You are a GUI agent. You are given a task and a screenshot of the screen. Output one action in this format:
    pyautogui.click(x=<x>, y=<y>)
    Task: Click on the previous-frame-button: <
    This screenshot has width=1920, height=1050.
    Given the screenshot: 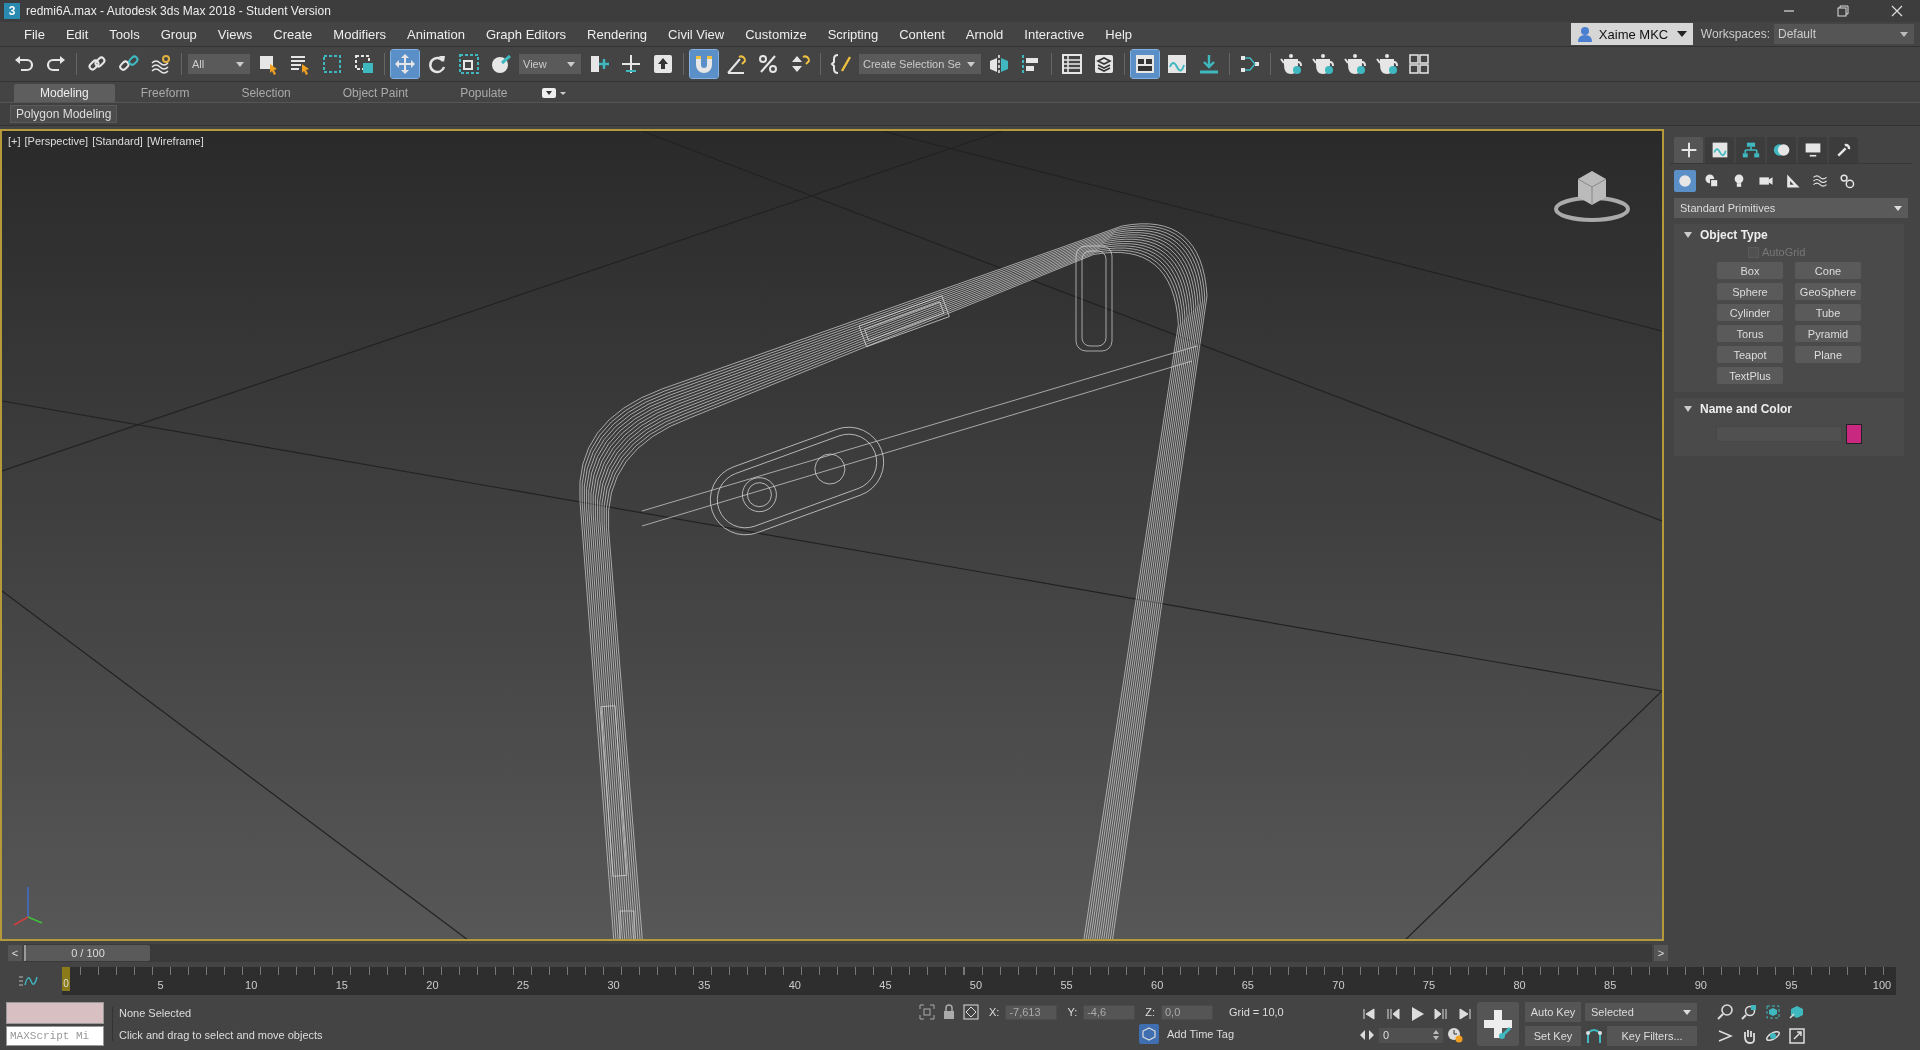 What is the action you would take?
    pyautogui.click(x=15, y=953)
    